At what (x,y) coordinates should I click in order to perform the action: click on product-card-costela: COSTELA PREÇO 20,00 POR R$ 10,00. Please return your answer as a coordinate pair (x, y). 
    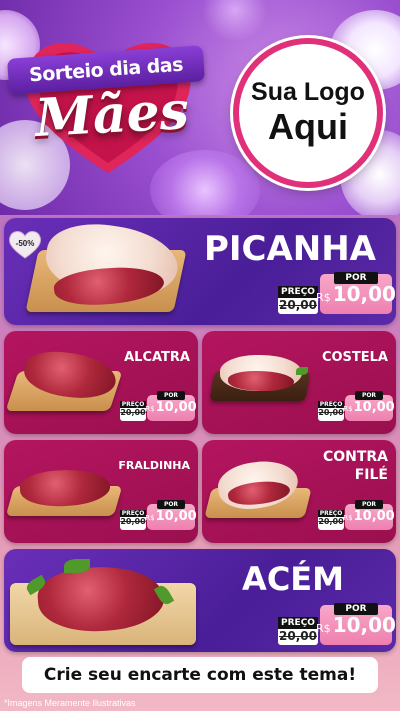
    Looking at the image, I should click on (299, 382).